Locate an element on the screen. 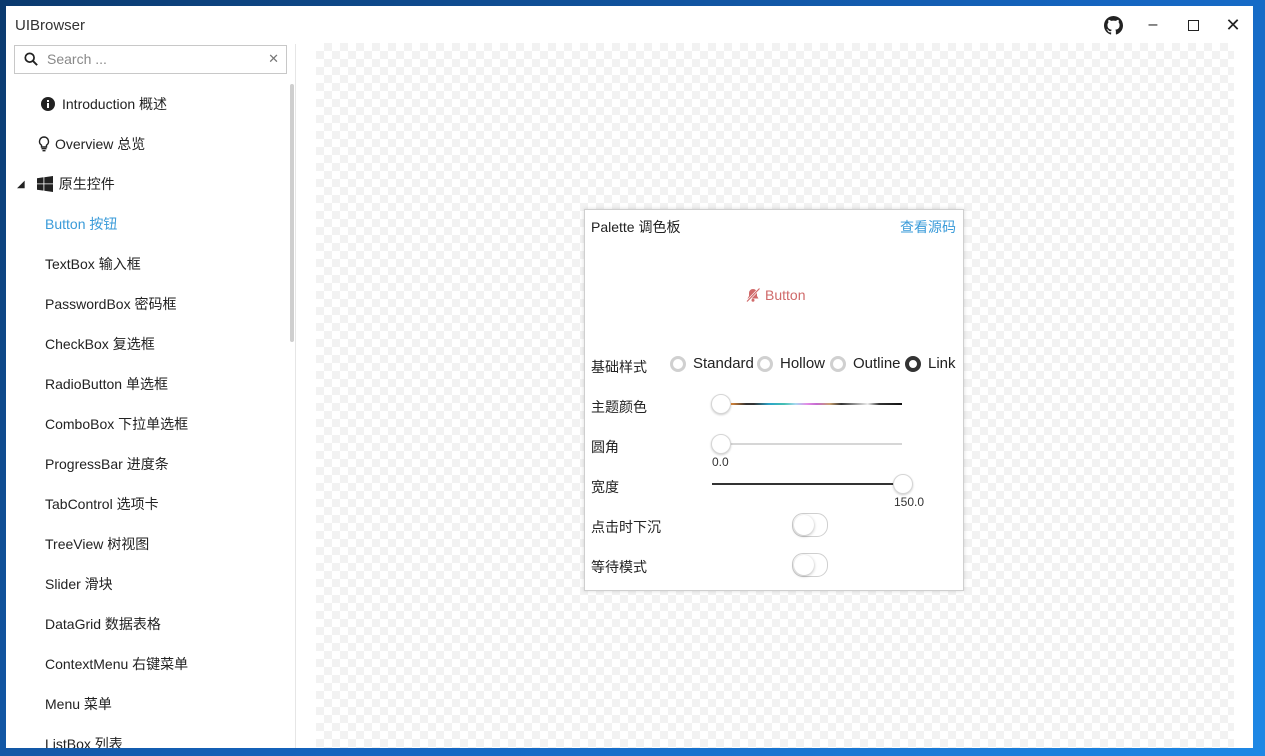  sidebar-group-native-controls: ◢ 原生控件 is located at coordinates (151, 184).